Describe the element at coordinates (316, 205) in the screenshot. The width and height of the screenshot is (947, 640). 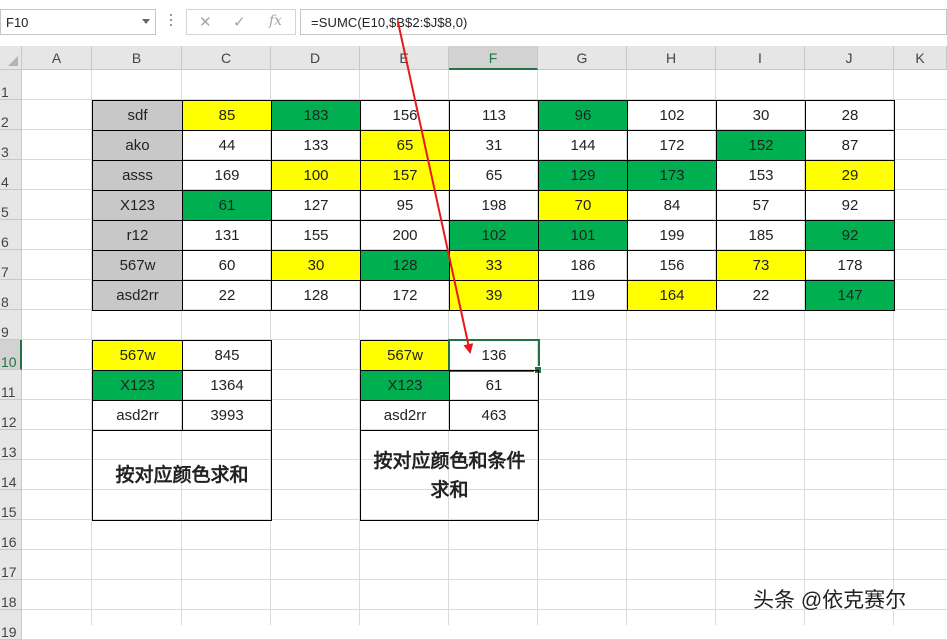
I see `data-cell: 127` at that location.